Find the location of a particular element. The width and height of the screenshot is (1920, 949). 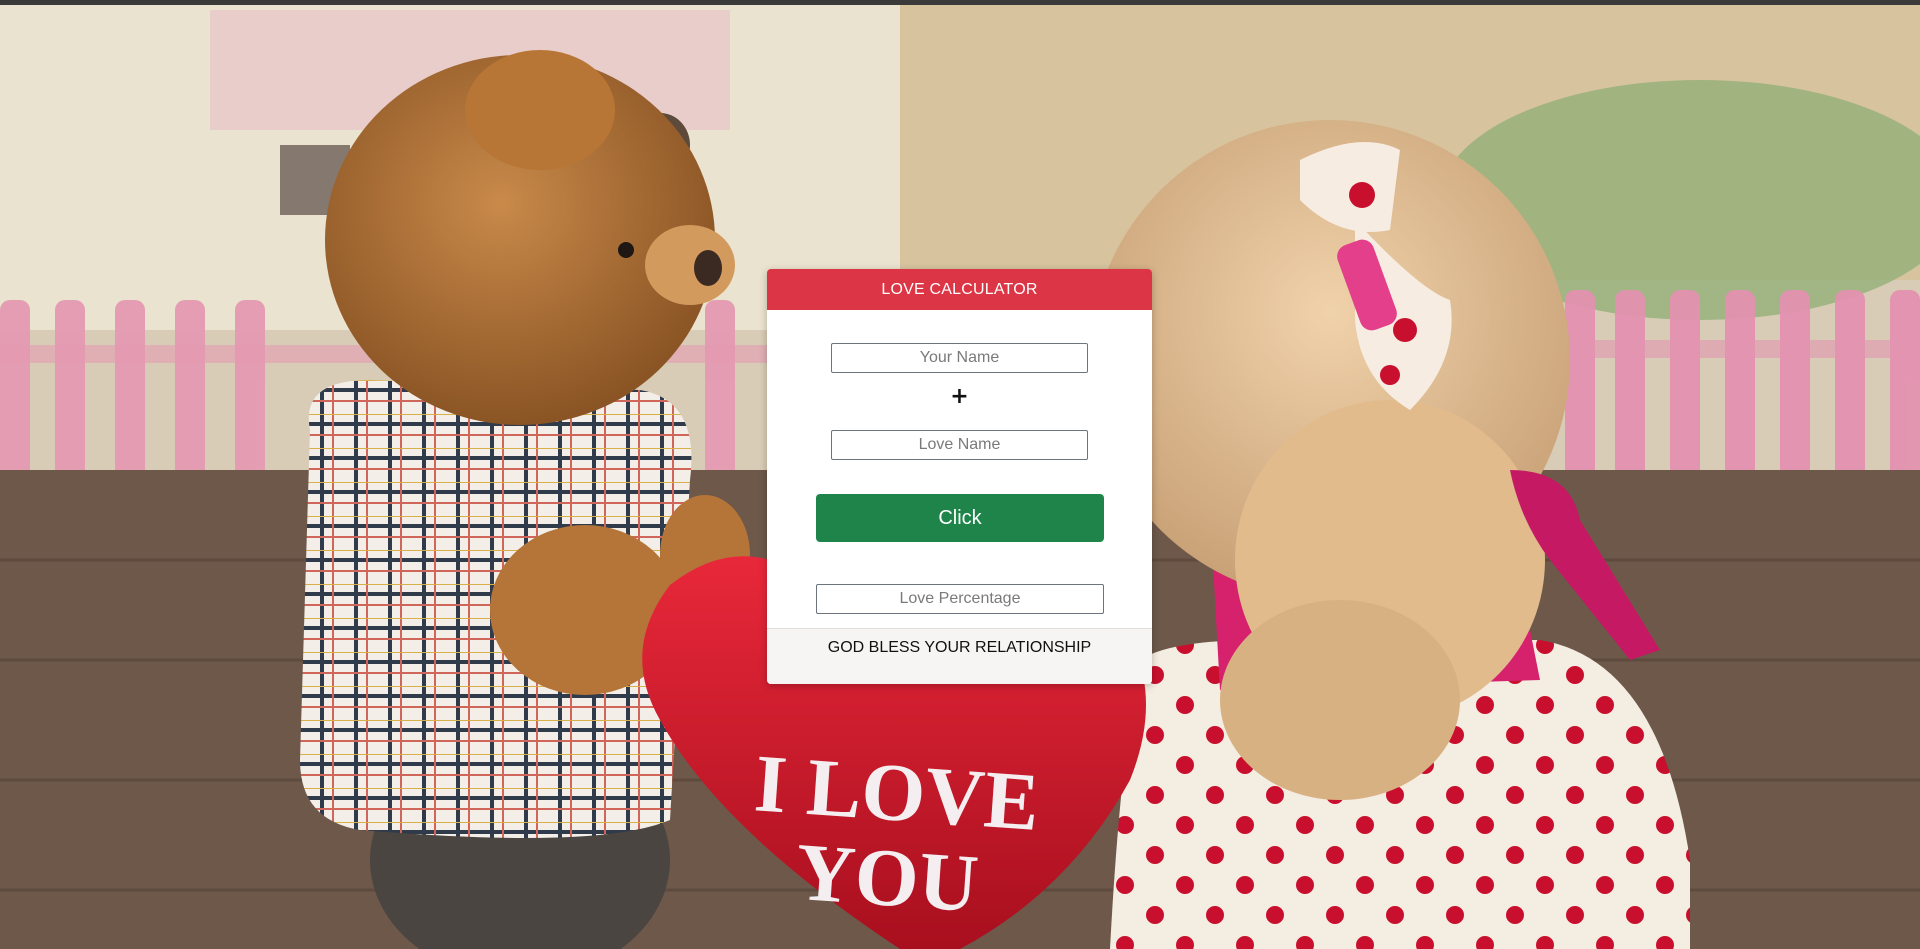

card-body: + Click is located at coordinates (959, 468).